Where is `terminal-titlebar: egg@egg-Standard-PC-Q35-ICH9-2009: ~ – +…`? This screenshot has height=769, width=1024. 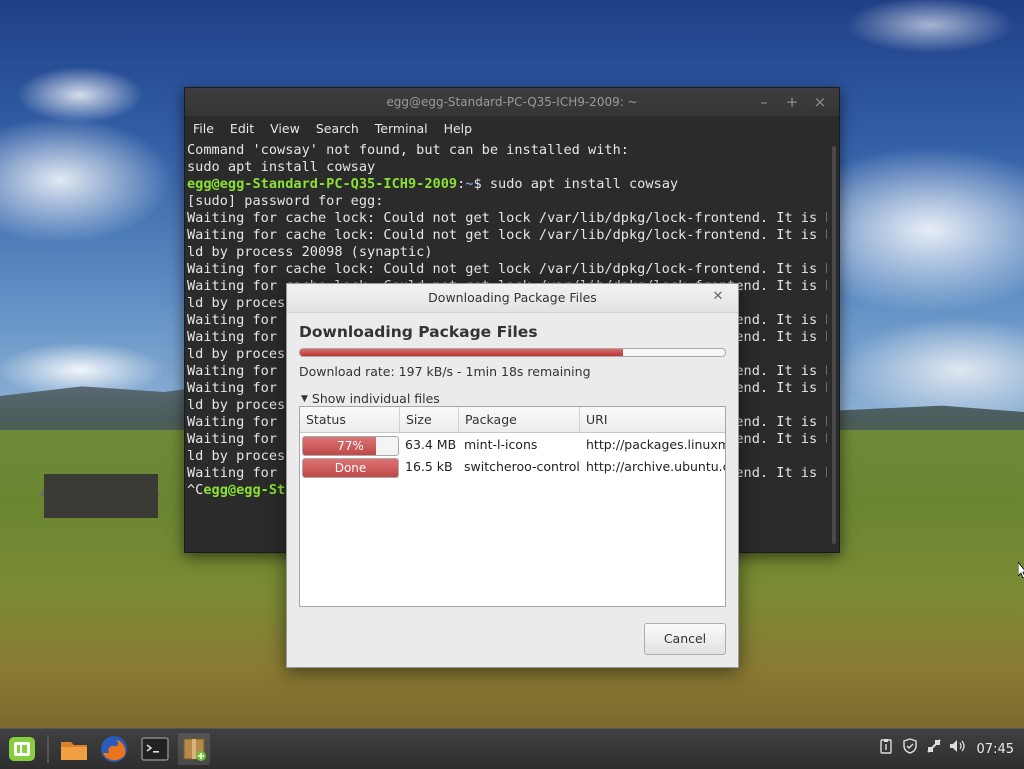 terminal-titlebar: egg@egg-Standard-PC-Q35-ICH9-2009: ~ – +… is located at coordinates (512, 102).